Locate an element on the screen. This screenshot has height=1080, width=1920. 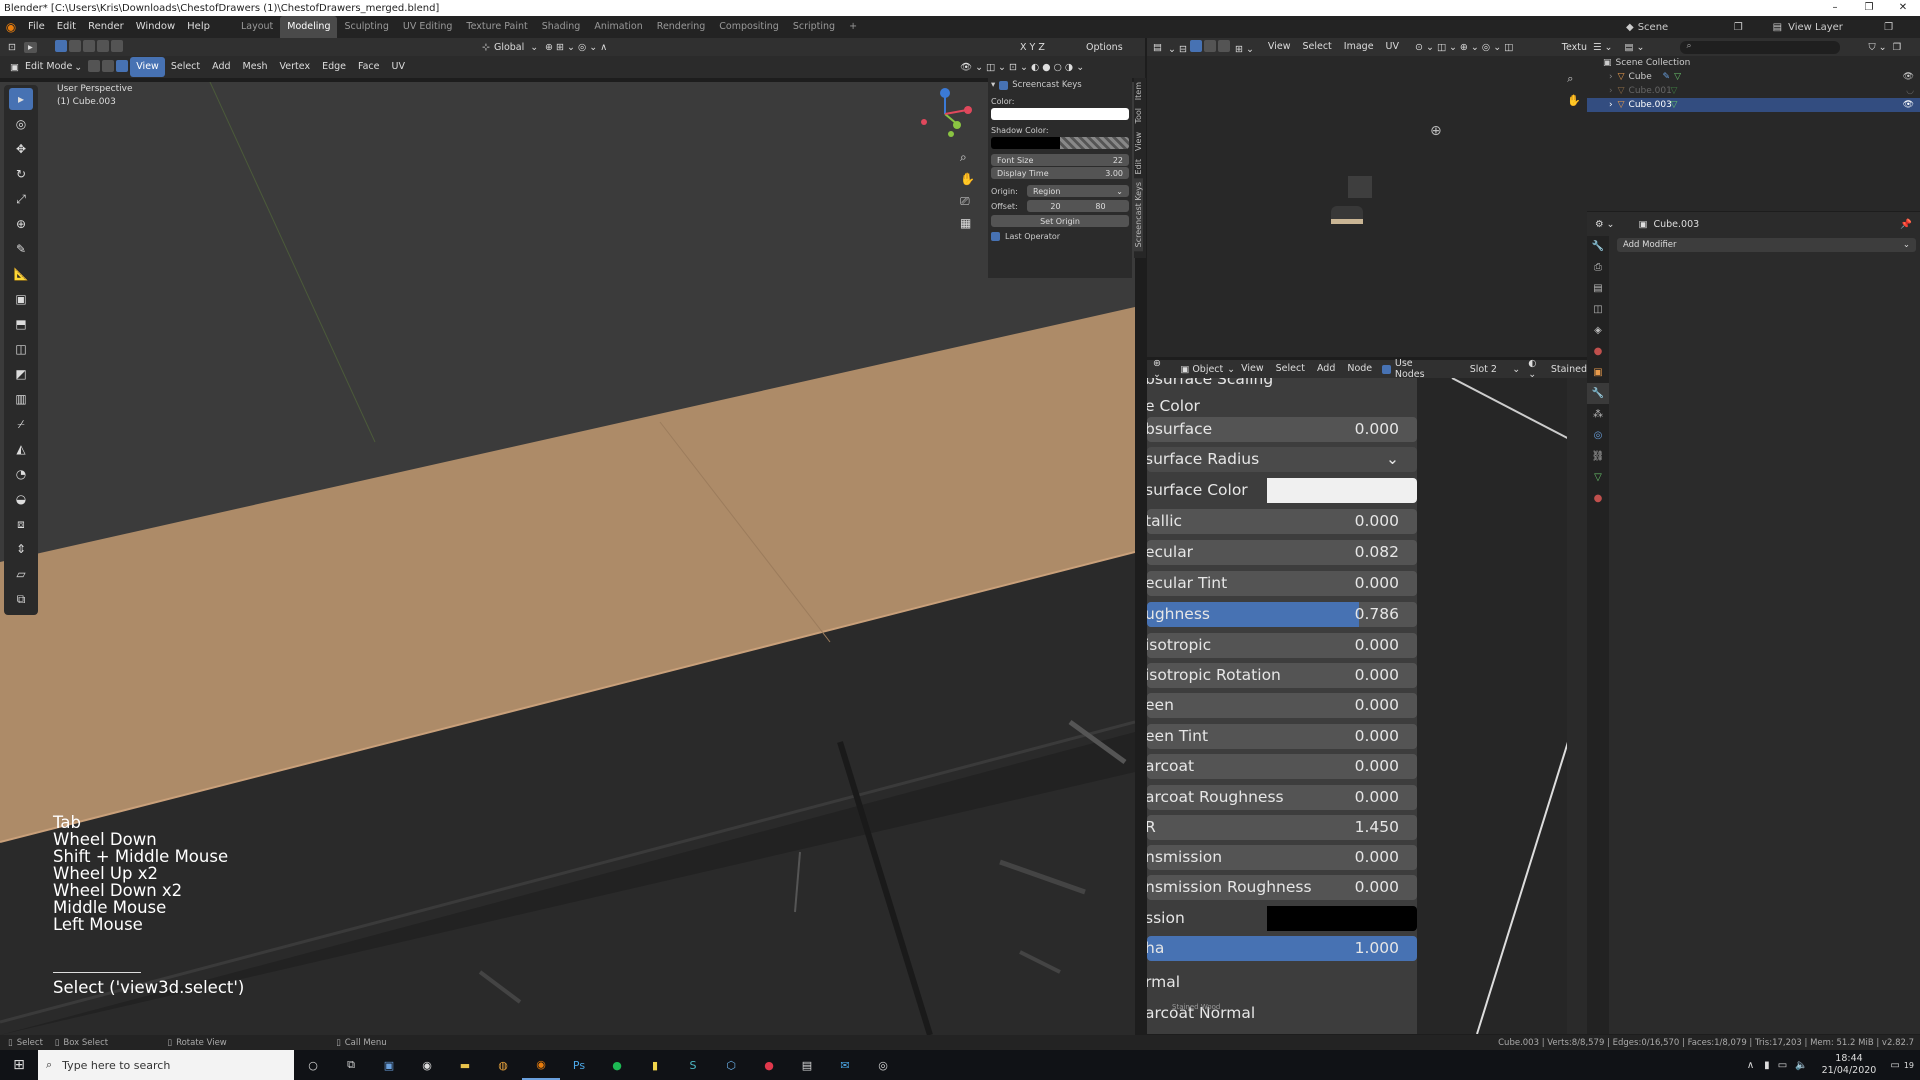
bsdf-property-row: arcoat Roughness 0.000 is located at coordinates (1282, 797).